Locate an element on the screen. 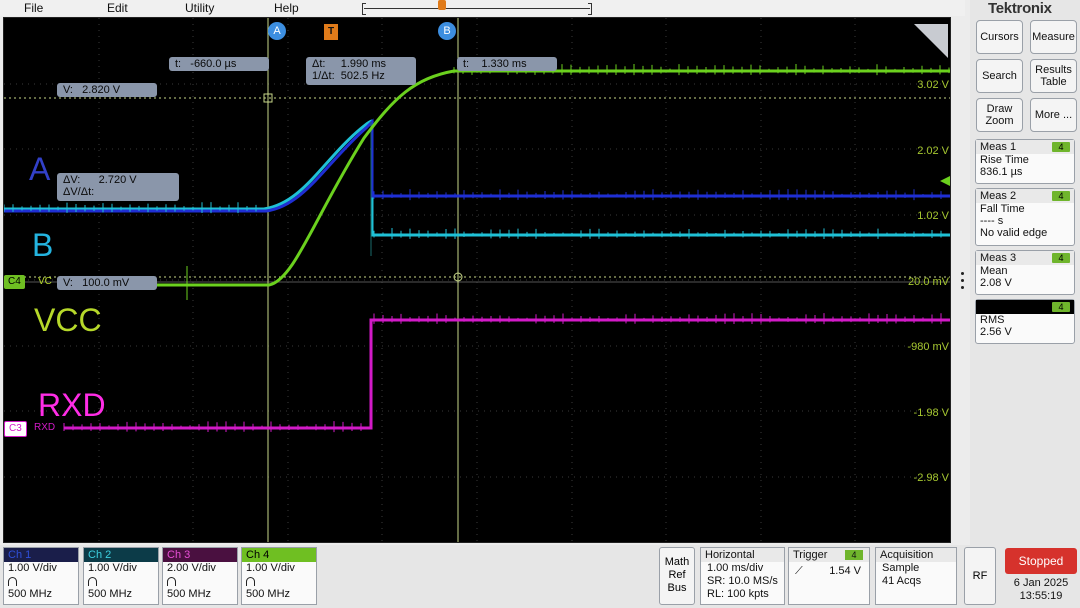 The width and height of the screenshot is (1080, 608). ch1-badge: Ch 1 1.00 V/div 500 MHz is located at coordinates (41, 576).